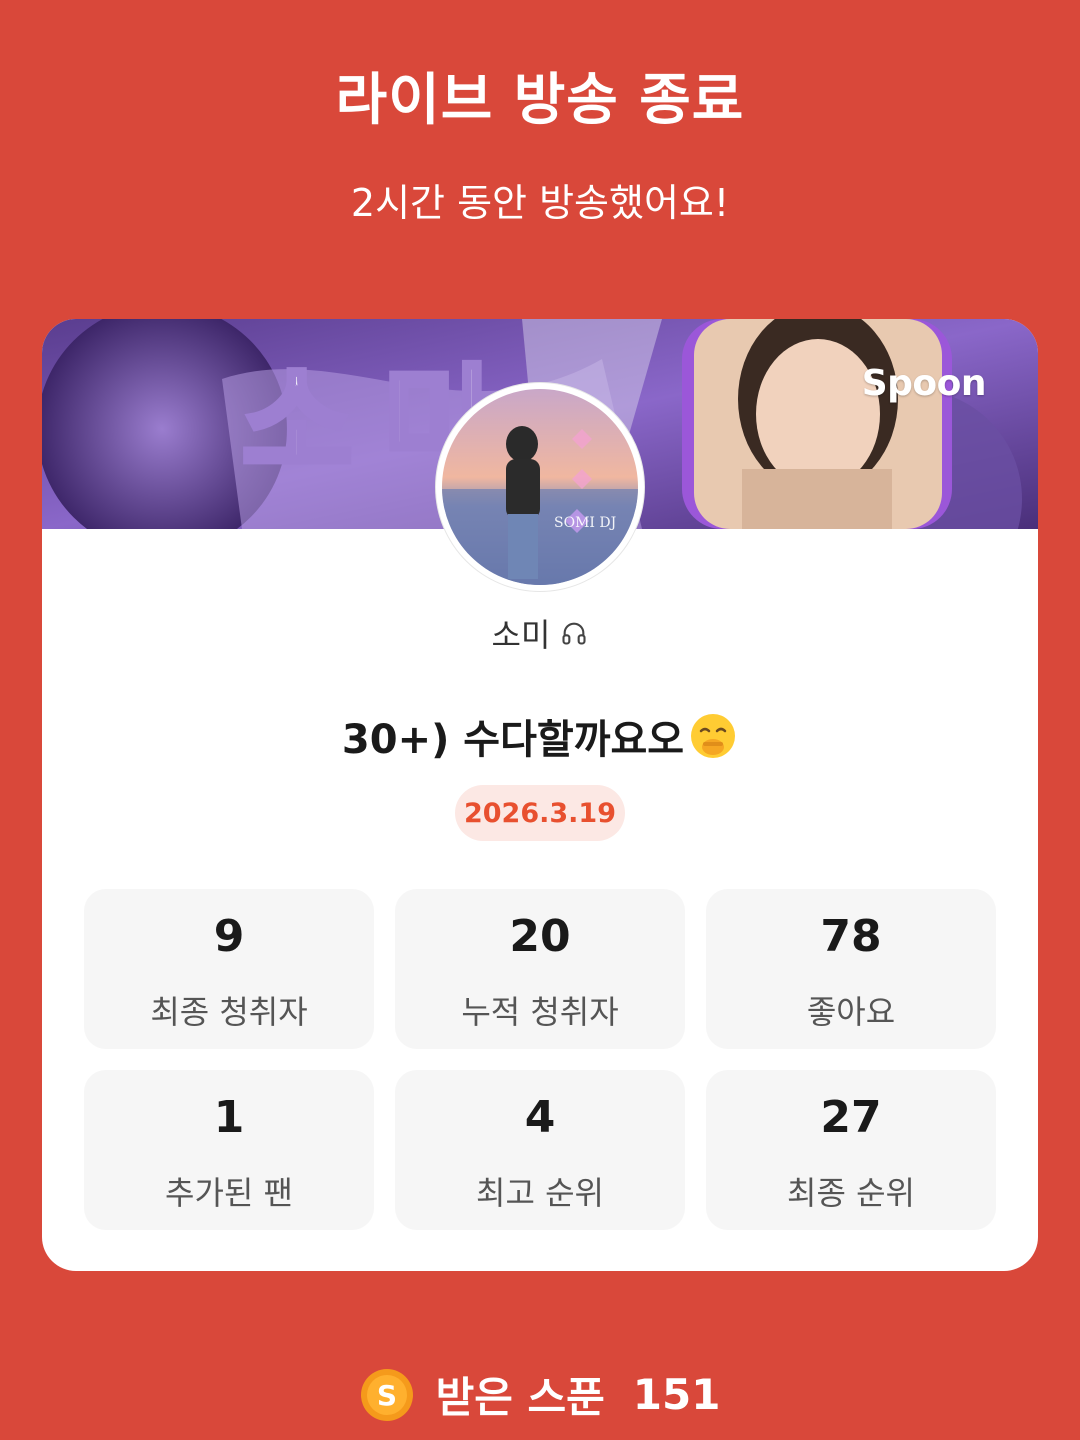 The width and height of the screenshot is (1080, 1440). I want to click on stat-likes: 78 좋아요, so click(851, 969).